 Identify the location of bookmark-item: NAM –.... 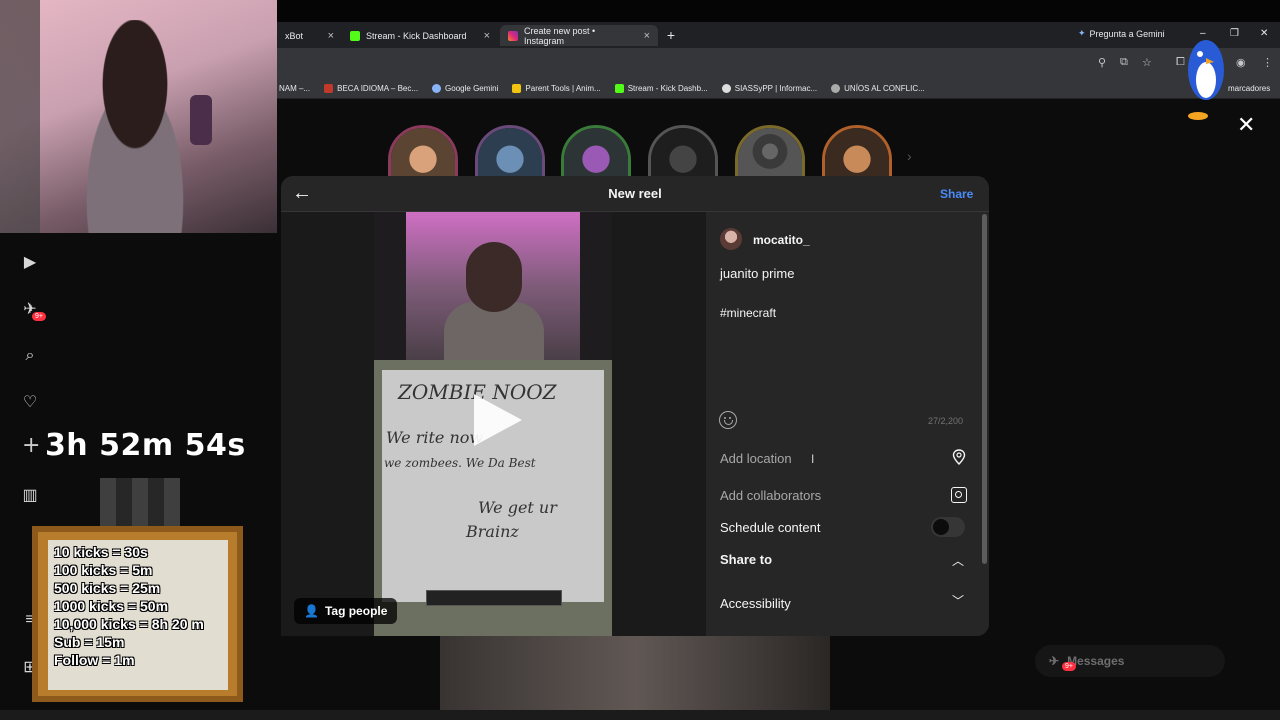
(294, 88).